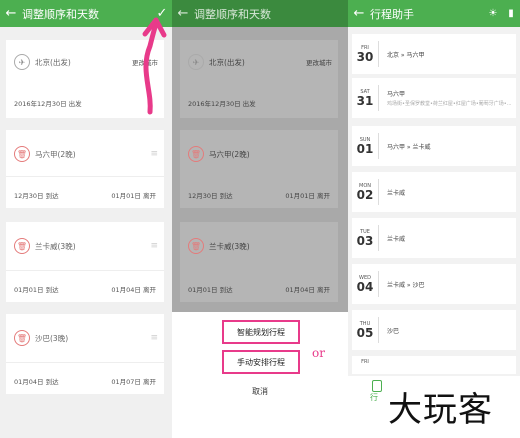 The image size is (520, 438). I want to click on day-route: 沙巴, so click(393, 331).